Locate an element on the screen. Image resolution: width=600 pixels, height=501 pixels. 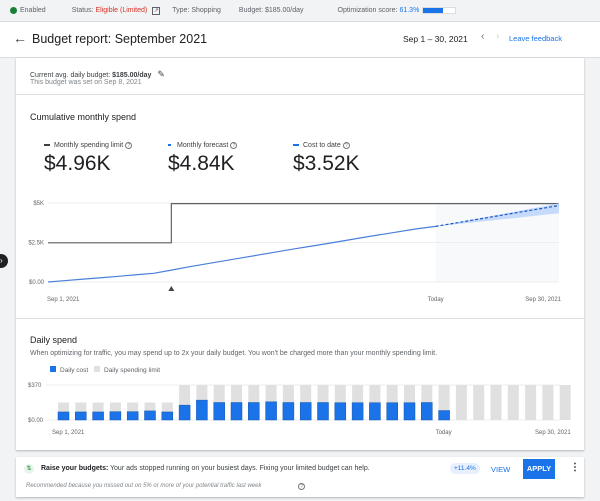
help-icon: ? is located at coordinates (301, 486).